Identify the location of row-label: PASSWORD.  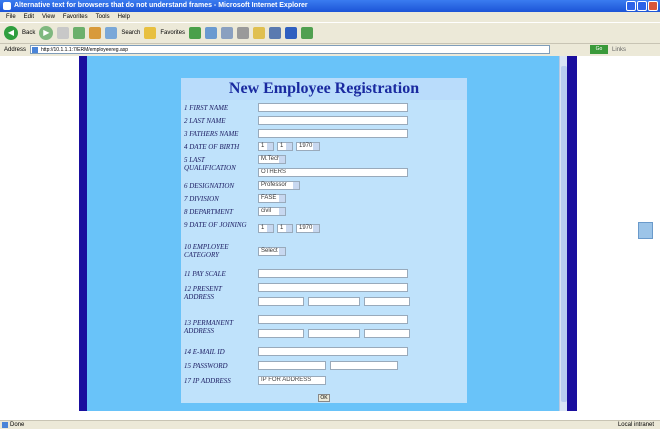
(210, 366).